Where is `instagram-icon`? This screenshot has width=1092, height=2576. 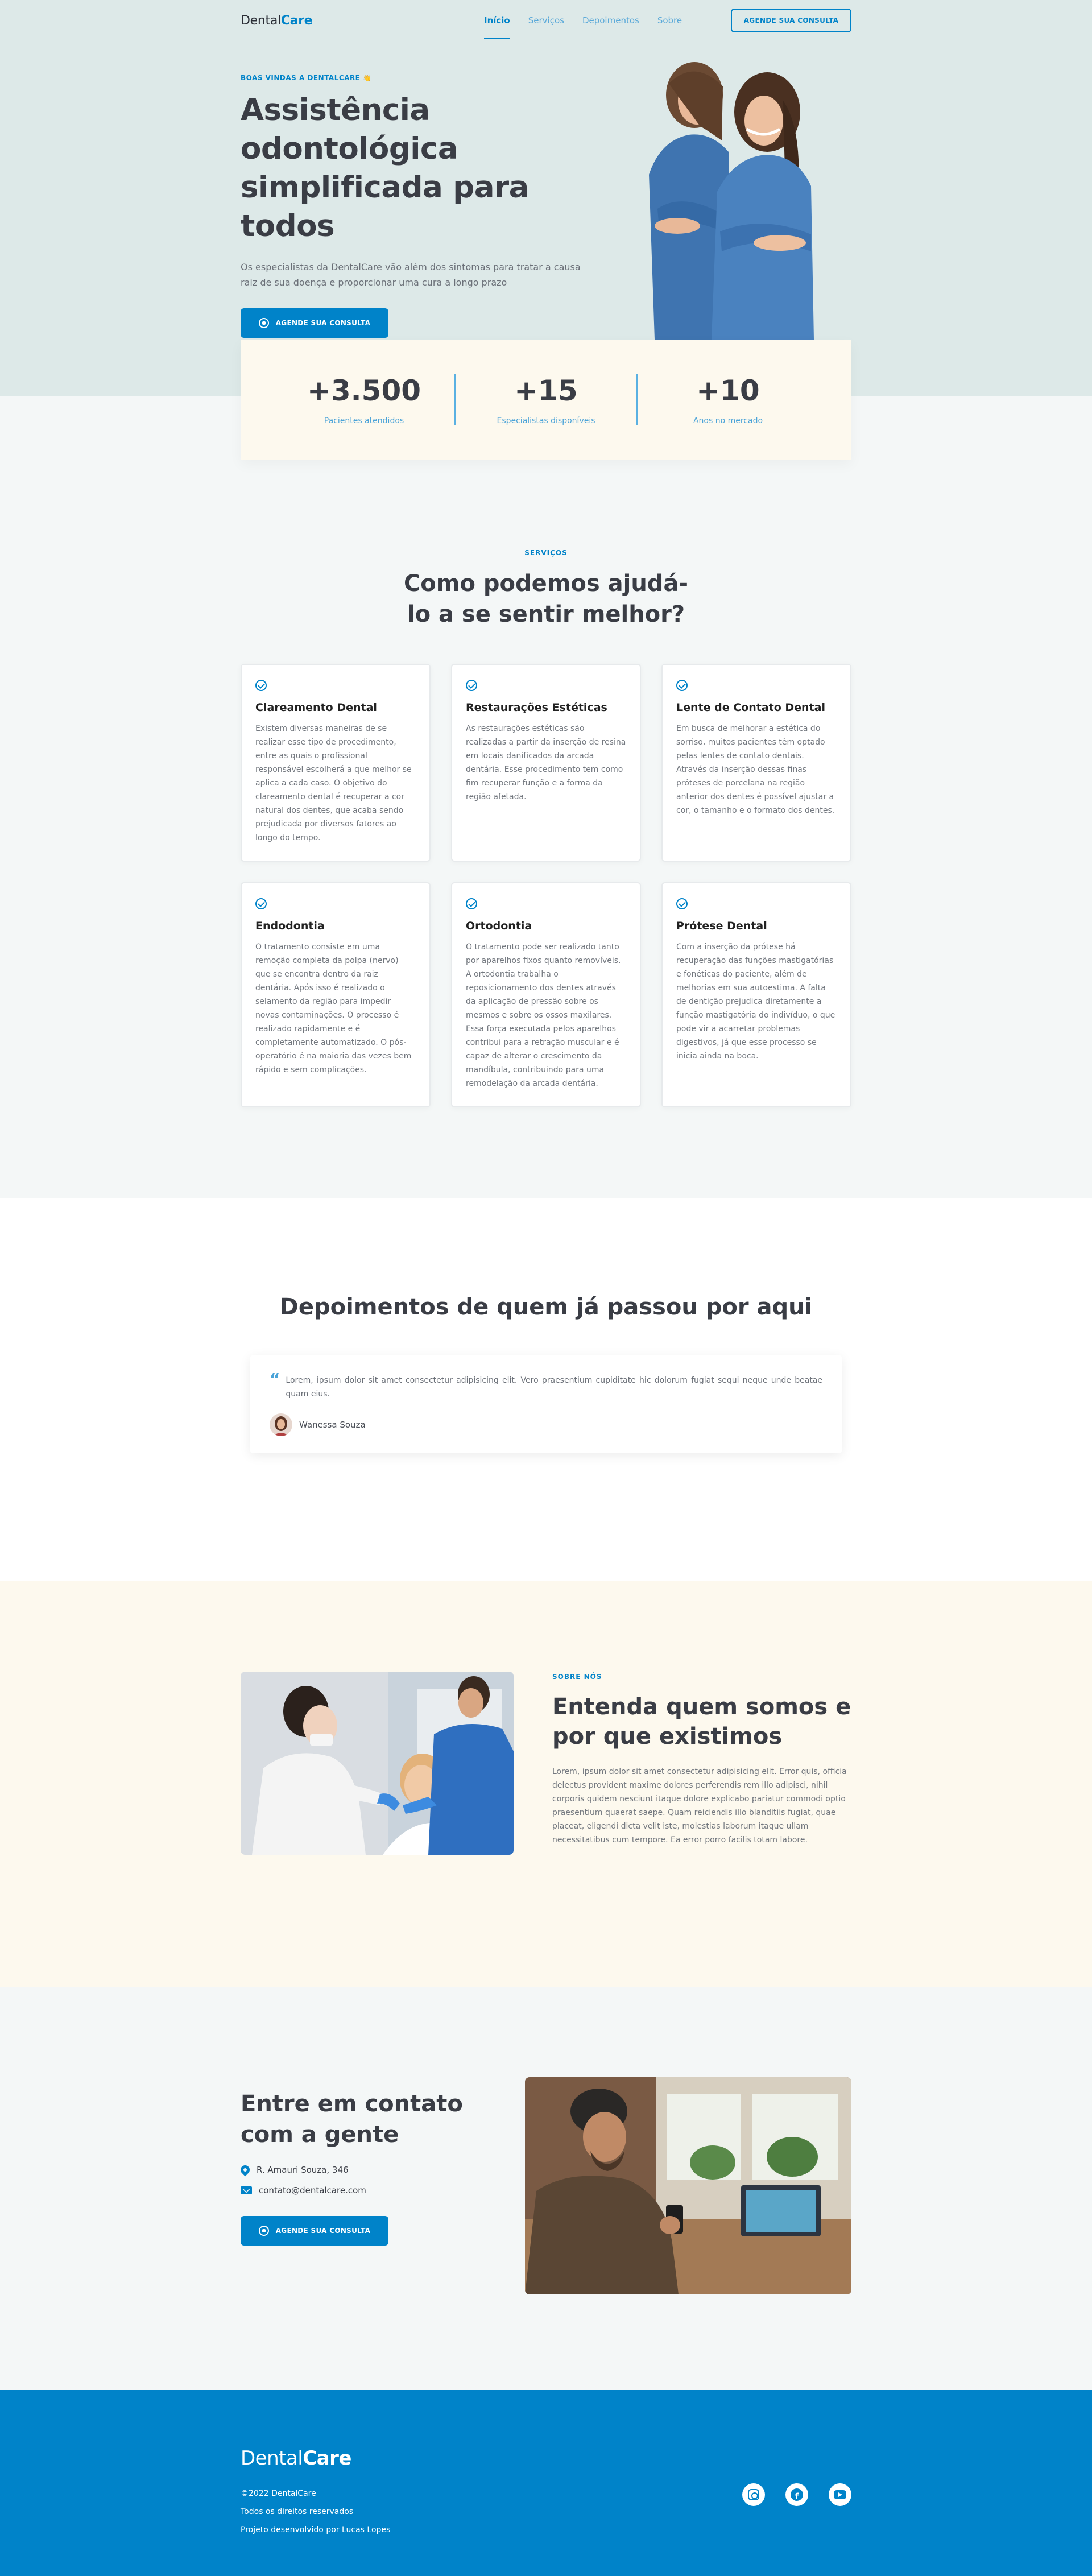 instagram-icon is located at coordinates (753, 2494).